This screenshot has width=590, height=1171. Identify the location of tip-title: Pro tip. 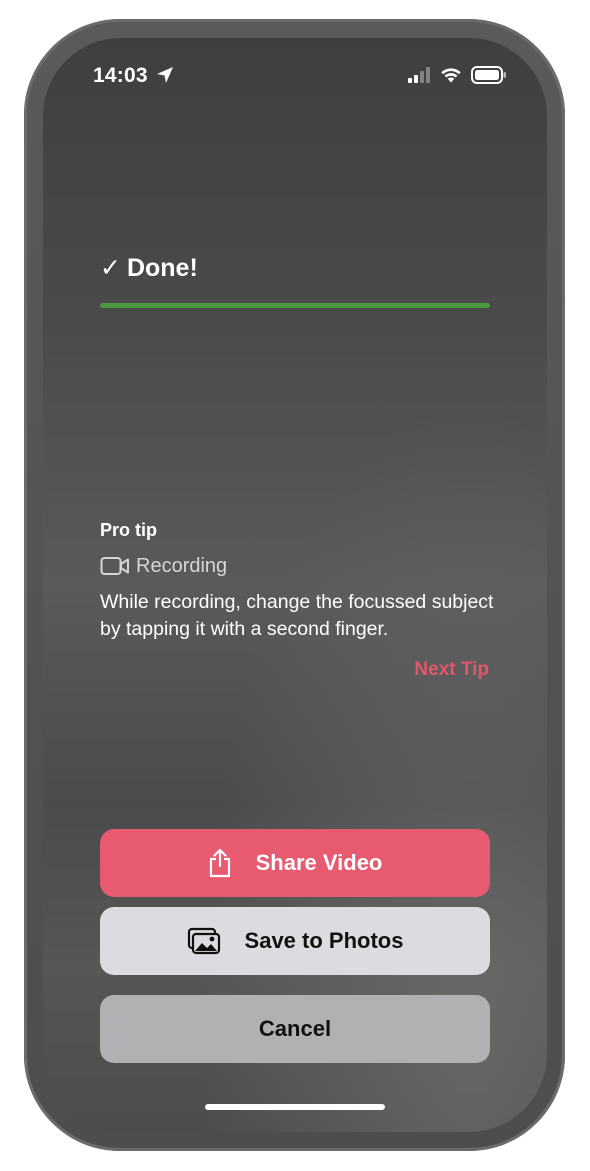
(128, 530).